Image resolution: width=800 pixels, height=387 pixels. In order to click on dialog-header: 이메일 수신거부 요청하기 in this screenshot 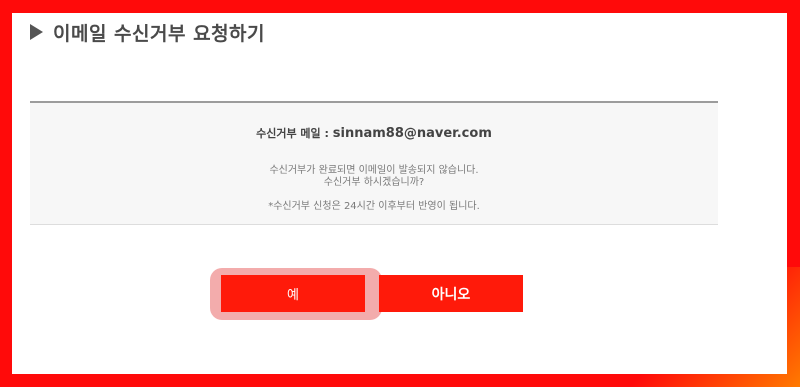, I will do `click(147, 32)`.